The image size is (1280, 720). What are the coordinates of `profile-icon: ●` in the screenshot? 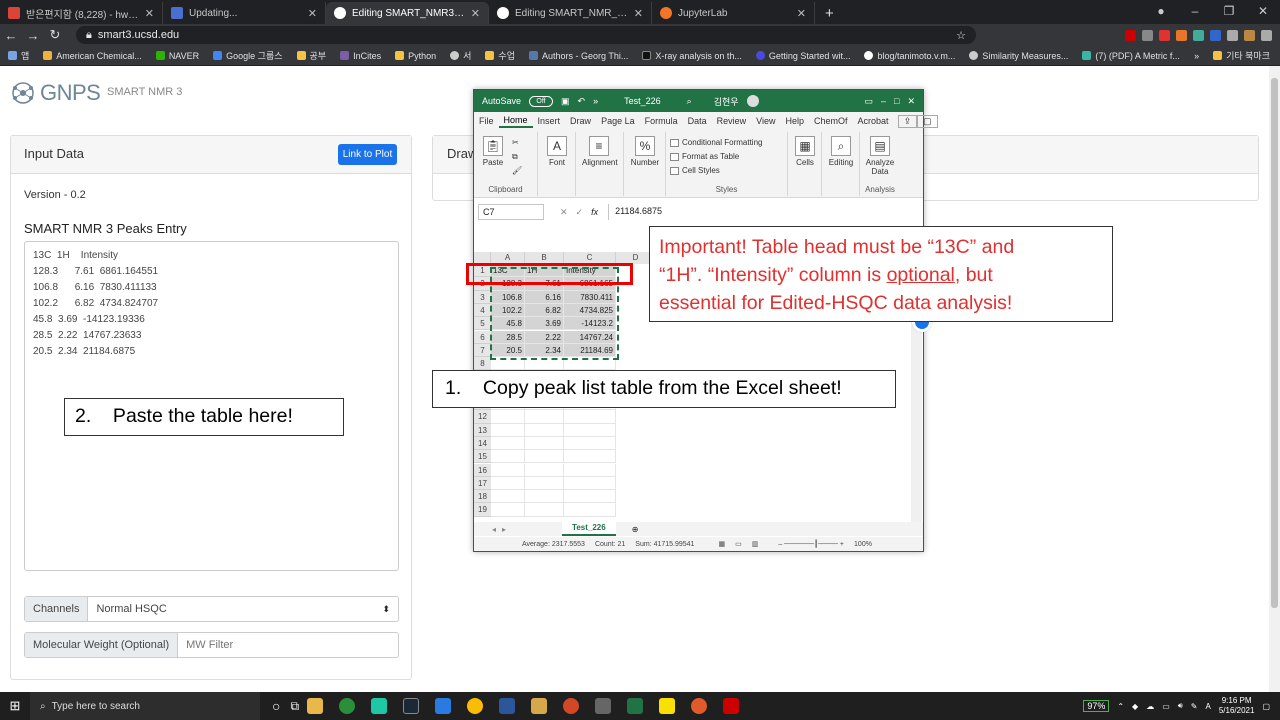 It's located at (1161, 12).